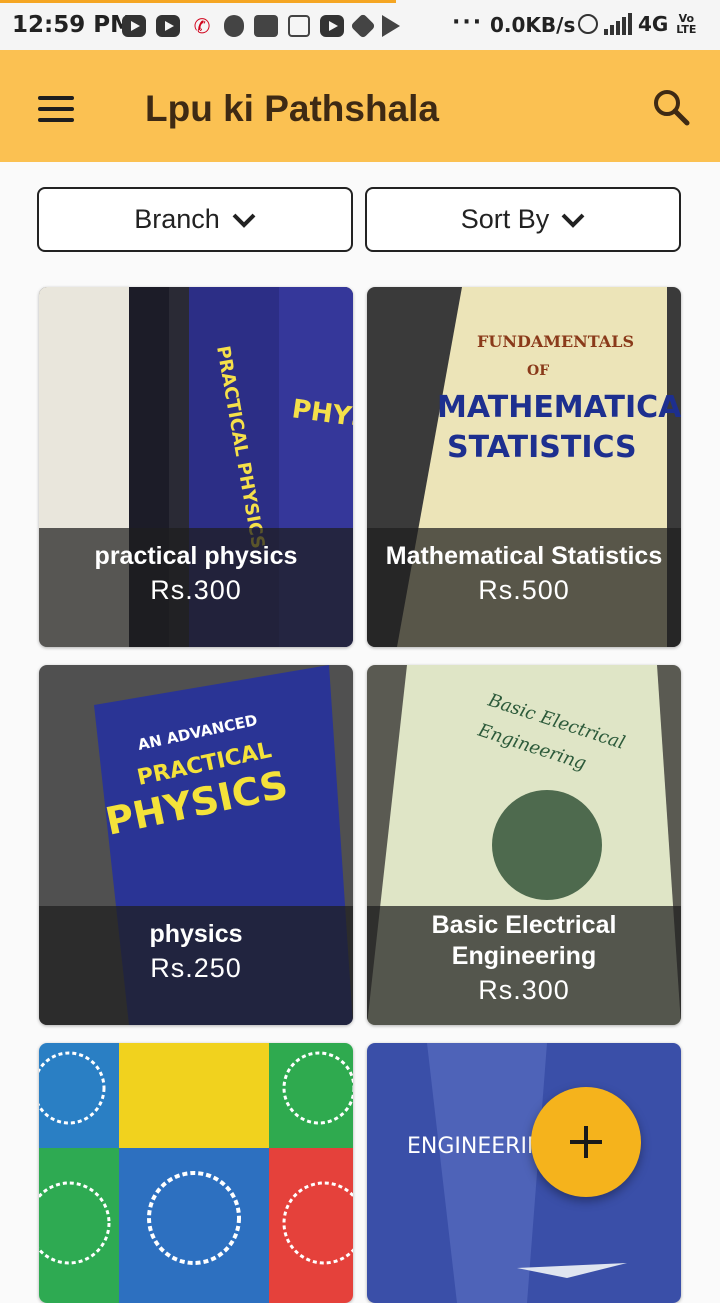  What do you see at coordinates (524, 940) in the screenshot?
I see `listing-title: Basic Electrical Engineering` at bounding box center [524, 940].